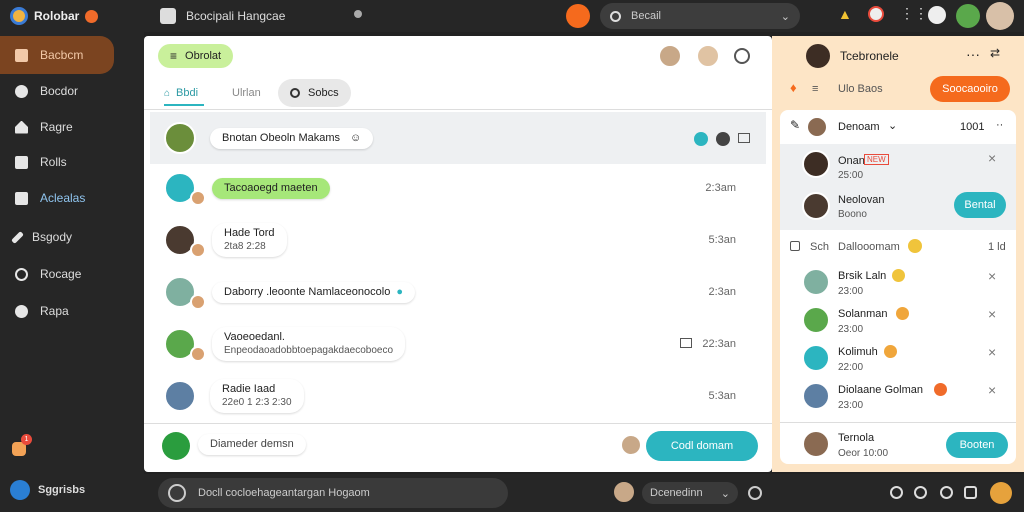 The image size is (1024, 512). Describe the element at coordinates (999, 125) in the screenshot. I see `more-icon: ··` at that location.